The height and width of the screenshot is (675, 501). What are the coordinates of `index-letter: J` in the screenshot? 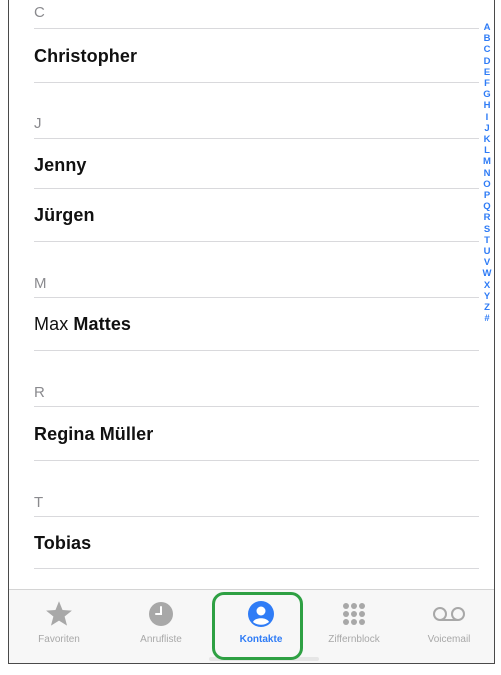 It's located at (486, 128).